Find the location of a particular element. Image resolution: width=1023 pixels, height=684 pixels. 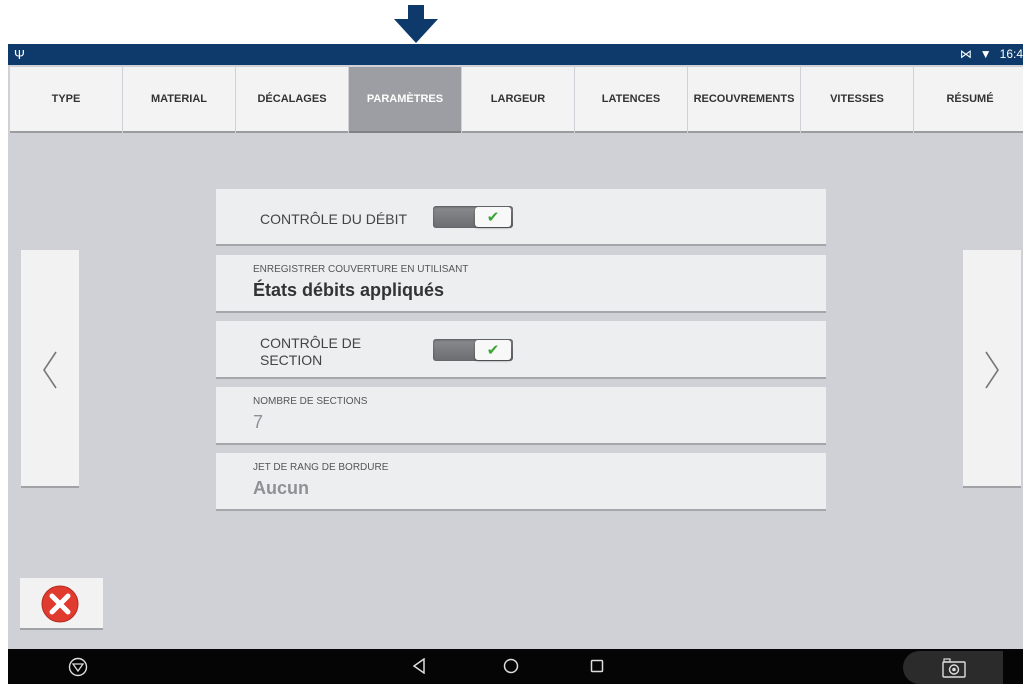

tab-offsets: DÉCALAGES is located at coordinates (292, 100).